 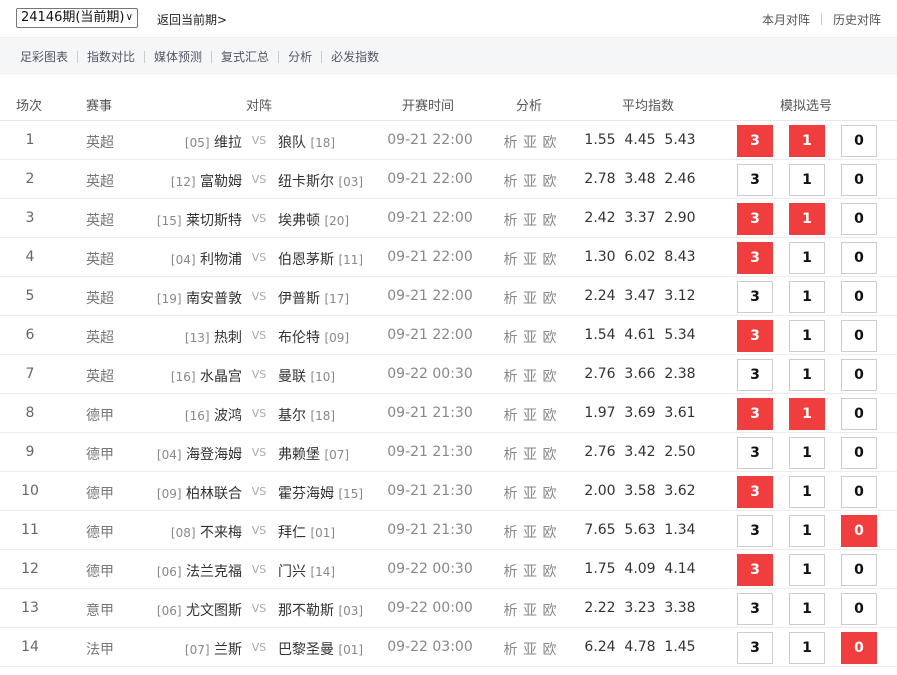 What do you see at coordinates (306, 376) in the screenshot?
I see `away-team: 曼联 [10]` at bounding box center [306, 376].